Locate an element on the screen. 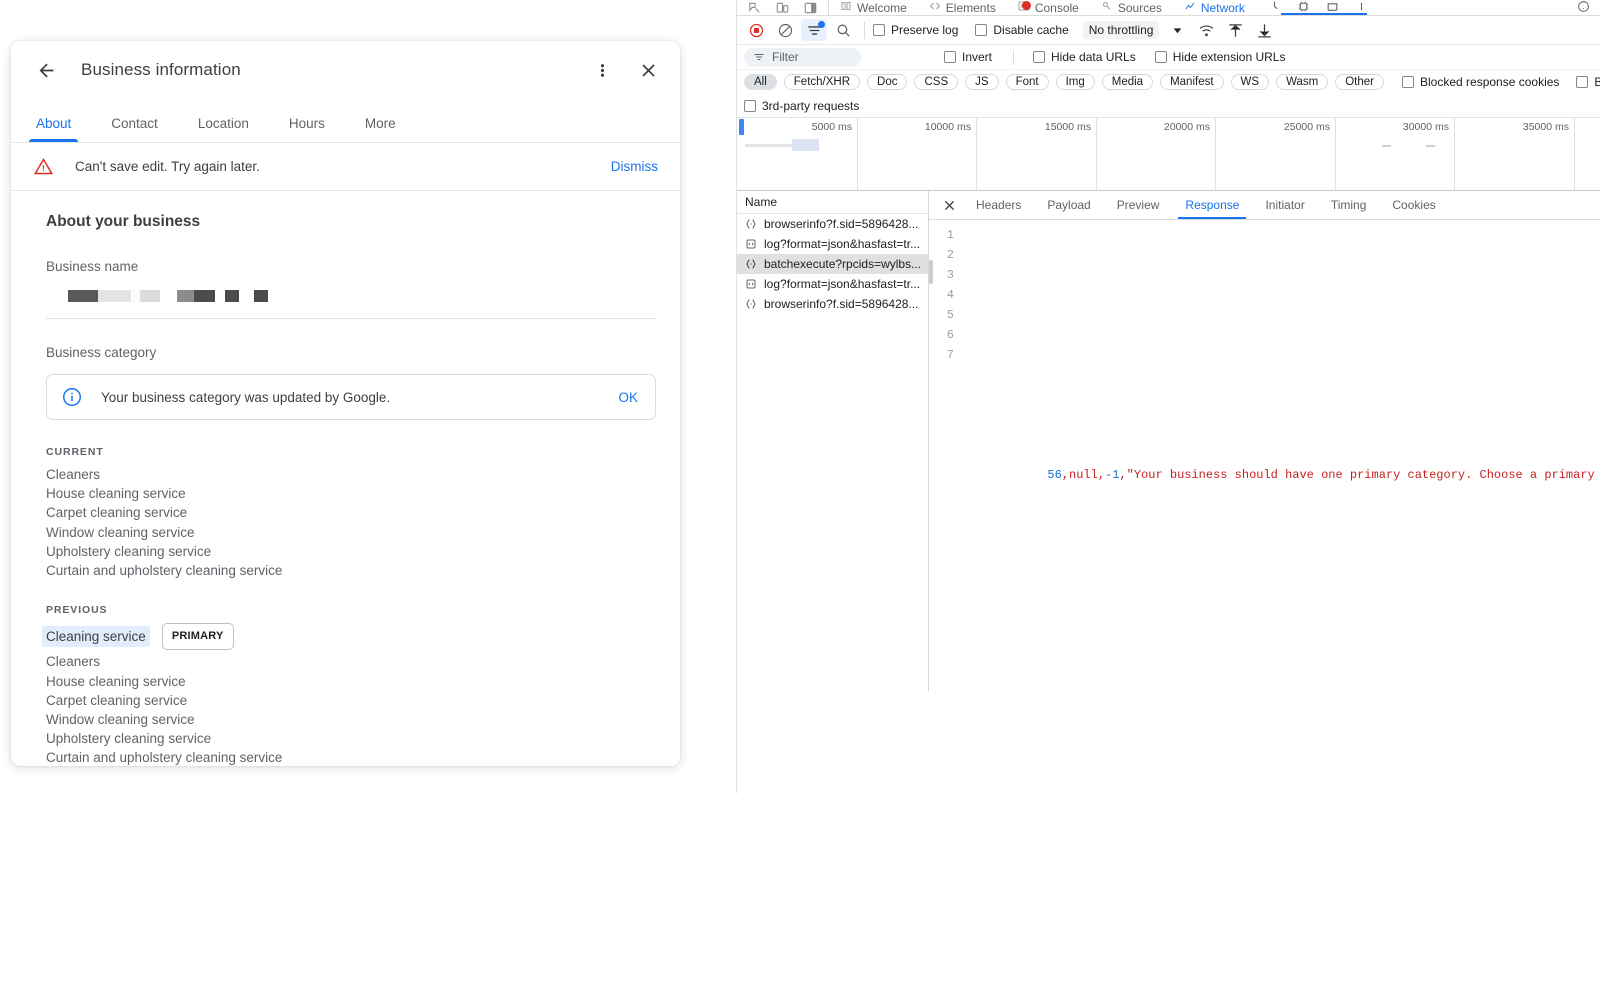 This screenshot has height=984, width=1600. settings-help-icon is located at coordinates (1583, 7).